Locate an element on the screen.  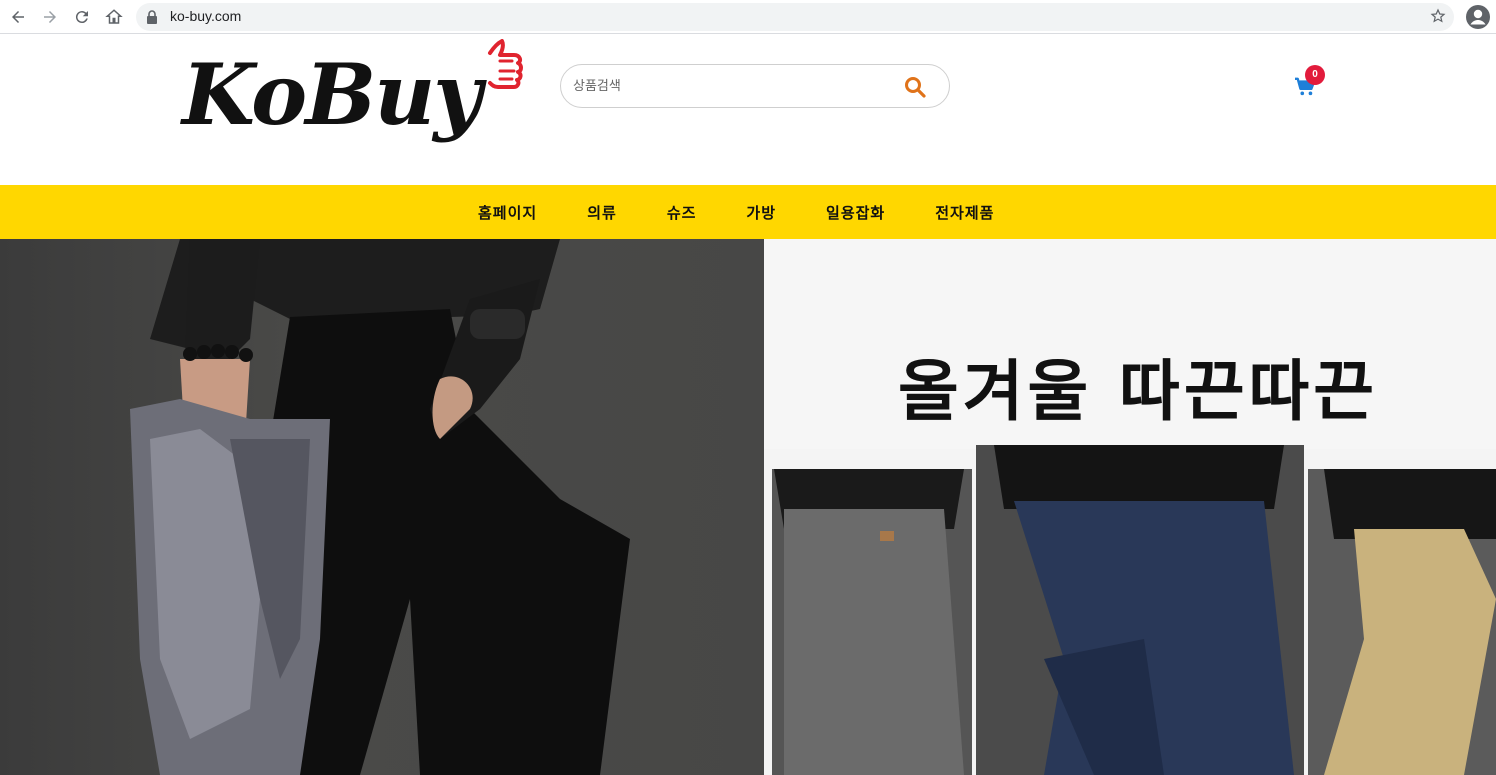
banner-headline: 올겨울 따끈따끈 is located at coordinates (1138, 391).